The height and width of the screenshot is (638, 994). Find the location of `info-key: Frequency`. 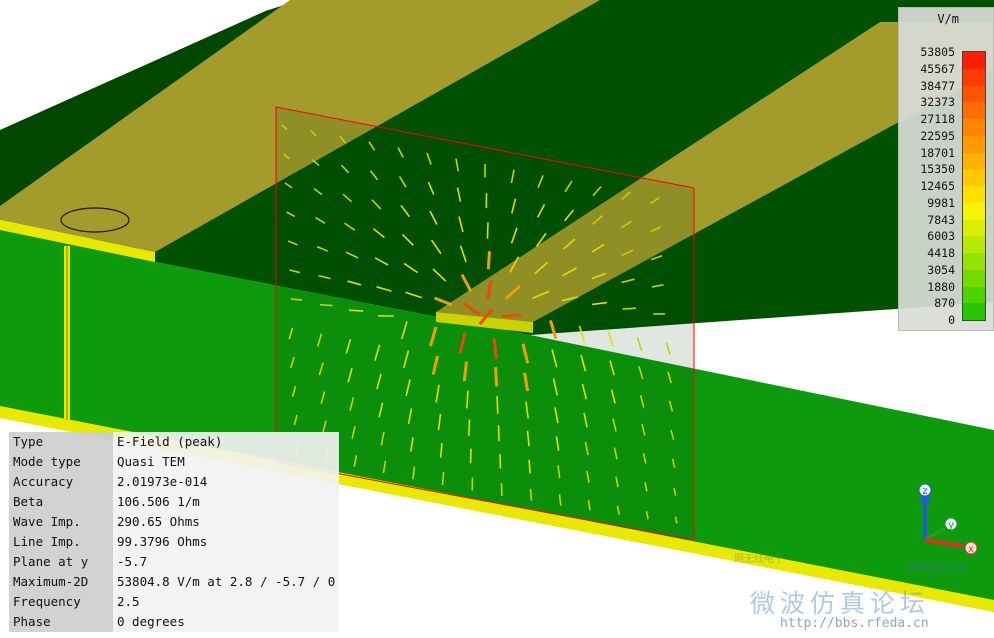

info-key: Frequency is located at coordinates (61, 602).